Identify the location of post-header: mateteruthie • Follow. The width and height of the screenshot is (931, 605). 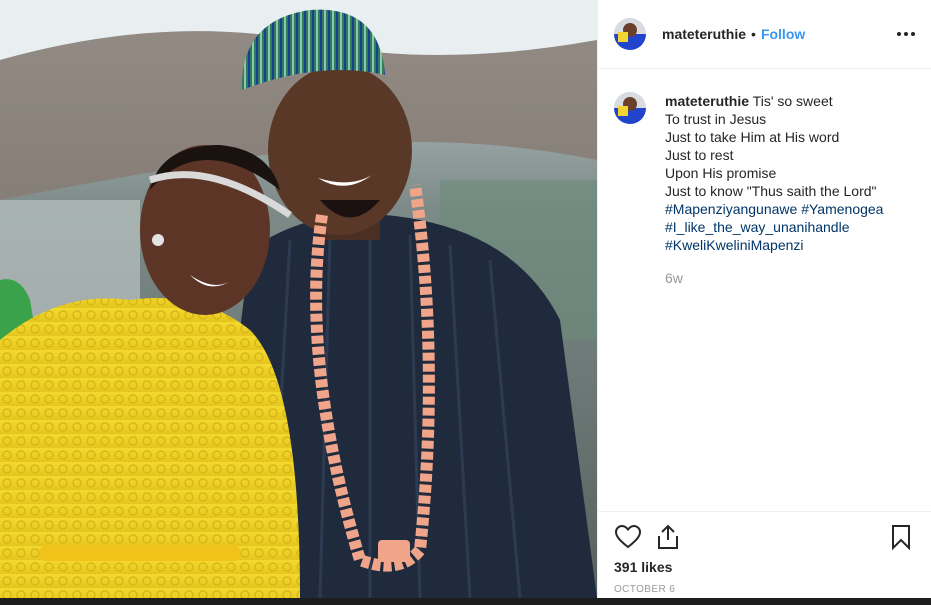
(764, 34).